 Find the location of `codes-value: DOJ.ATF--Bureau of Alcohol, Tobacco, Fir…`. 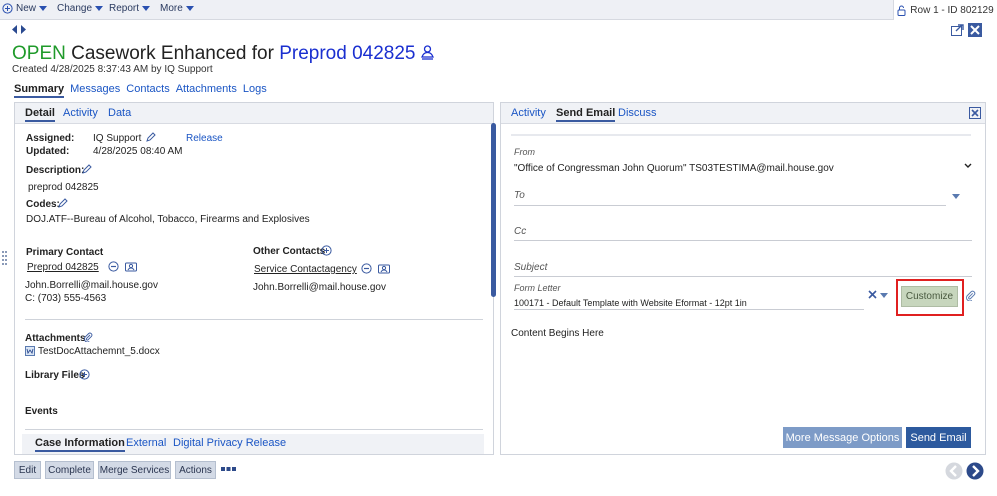

codes-value: DOJ.ATF--Bureau of Alcohol, Tobacco, Fir… is located at coordinates (168, 219).